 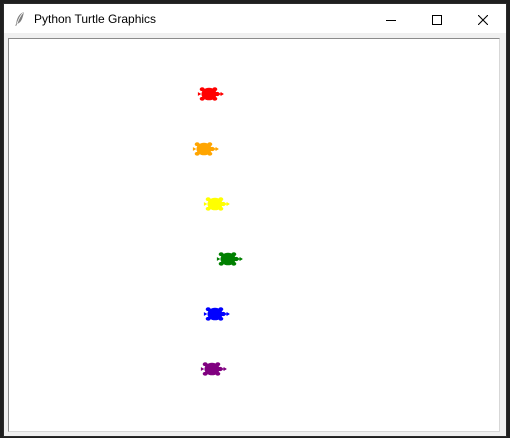 What do you see at coordinates (213, 369) in the screenshot?
I see `turtle-purple` at bounding box center [213, 369].